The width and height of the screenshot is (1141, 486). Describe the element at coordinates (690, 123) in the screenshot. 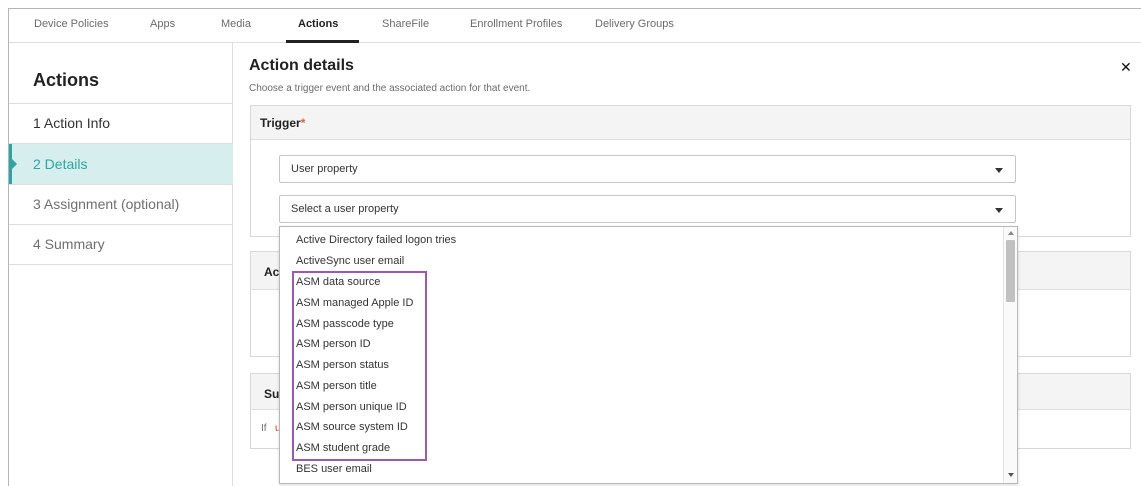

I see `trigger-header: Trigger*` at that location.